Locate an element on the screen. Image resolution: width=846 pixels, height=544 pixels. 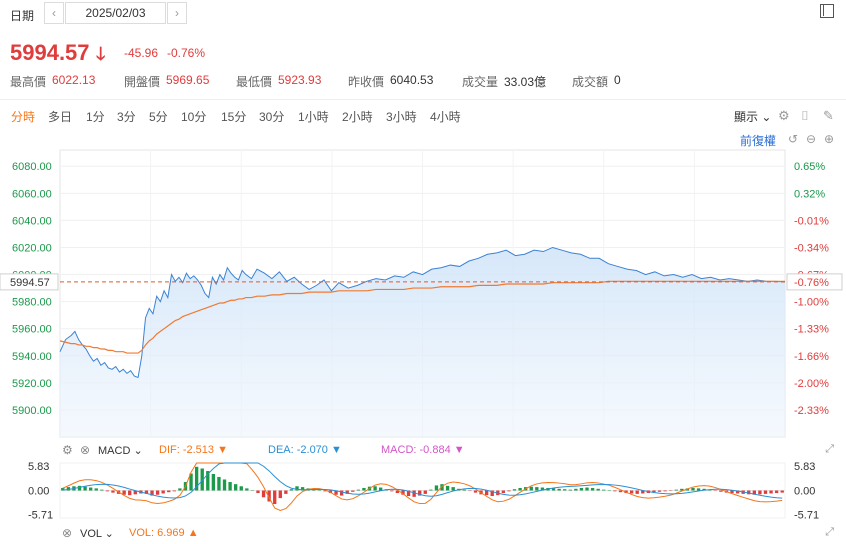
y-tick-label: 6060.00 is located at coordinates (32, 194).